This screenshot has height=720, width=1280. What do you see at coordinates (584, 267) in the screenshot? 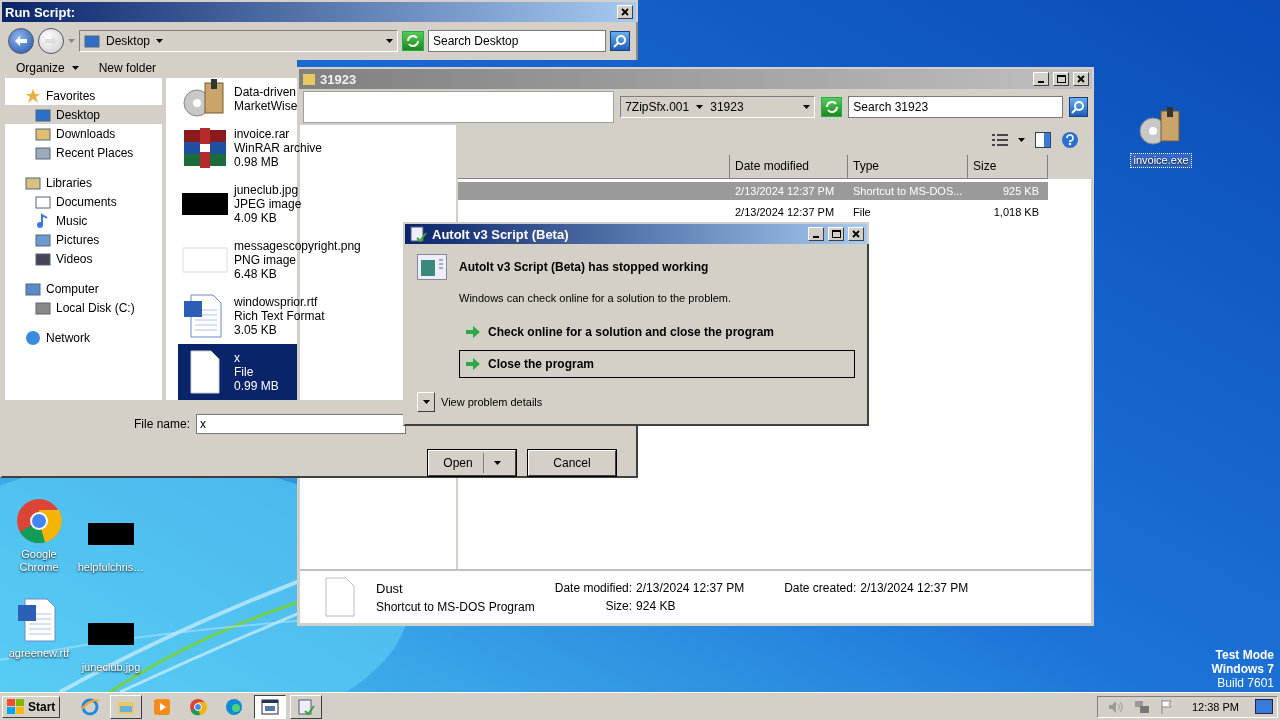
I see `dialog-heading: AutoIt v3 Script (Beta) has stopped working` at bounding box center [584, 267].